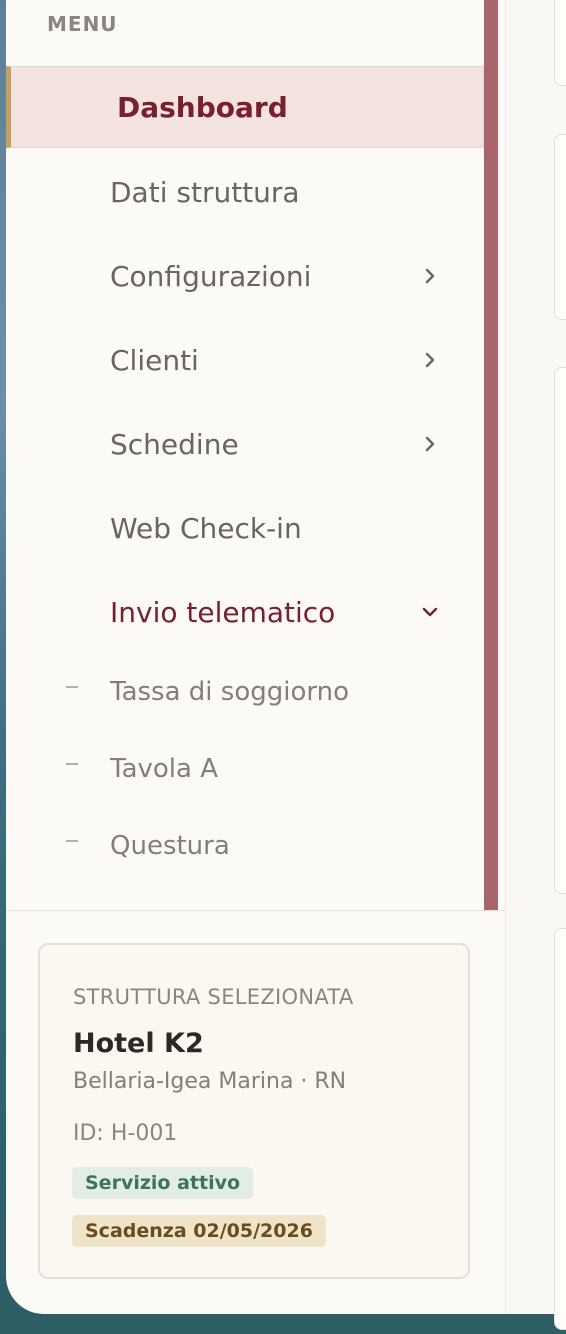 This screenshot has height=1334, width=566. What do you see at coordinates (82, 24) in the screenshot?
I see `menu-heading: MENU` at bounding box center [82, 24].